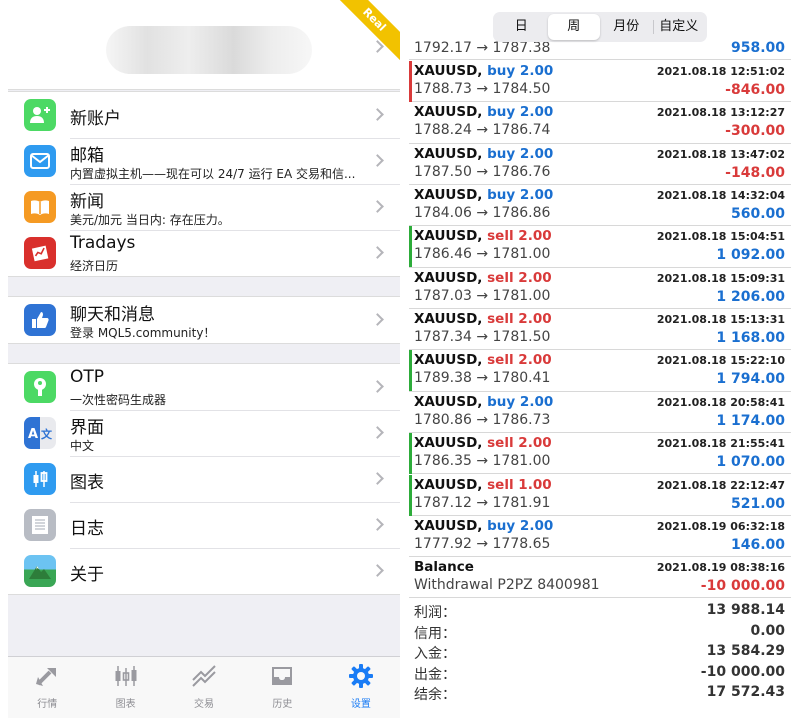 The image size is (800, 718). Describe the element at coordinates (204, 571) in the screenshot. I see `settings-row-about: 关于` at that location.